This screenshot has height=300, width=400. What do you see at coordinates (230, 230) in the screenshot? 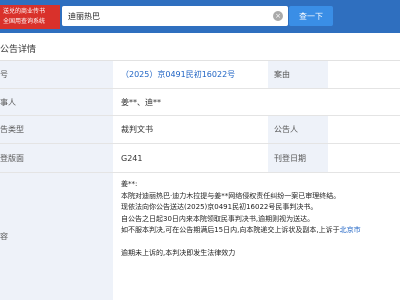
I see `appeal-text: 如不服本判决,可在公告期满后15日内,向本院递交上诉状及副本,上诉于` at bounding box center [230, 230].